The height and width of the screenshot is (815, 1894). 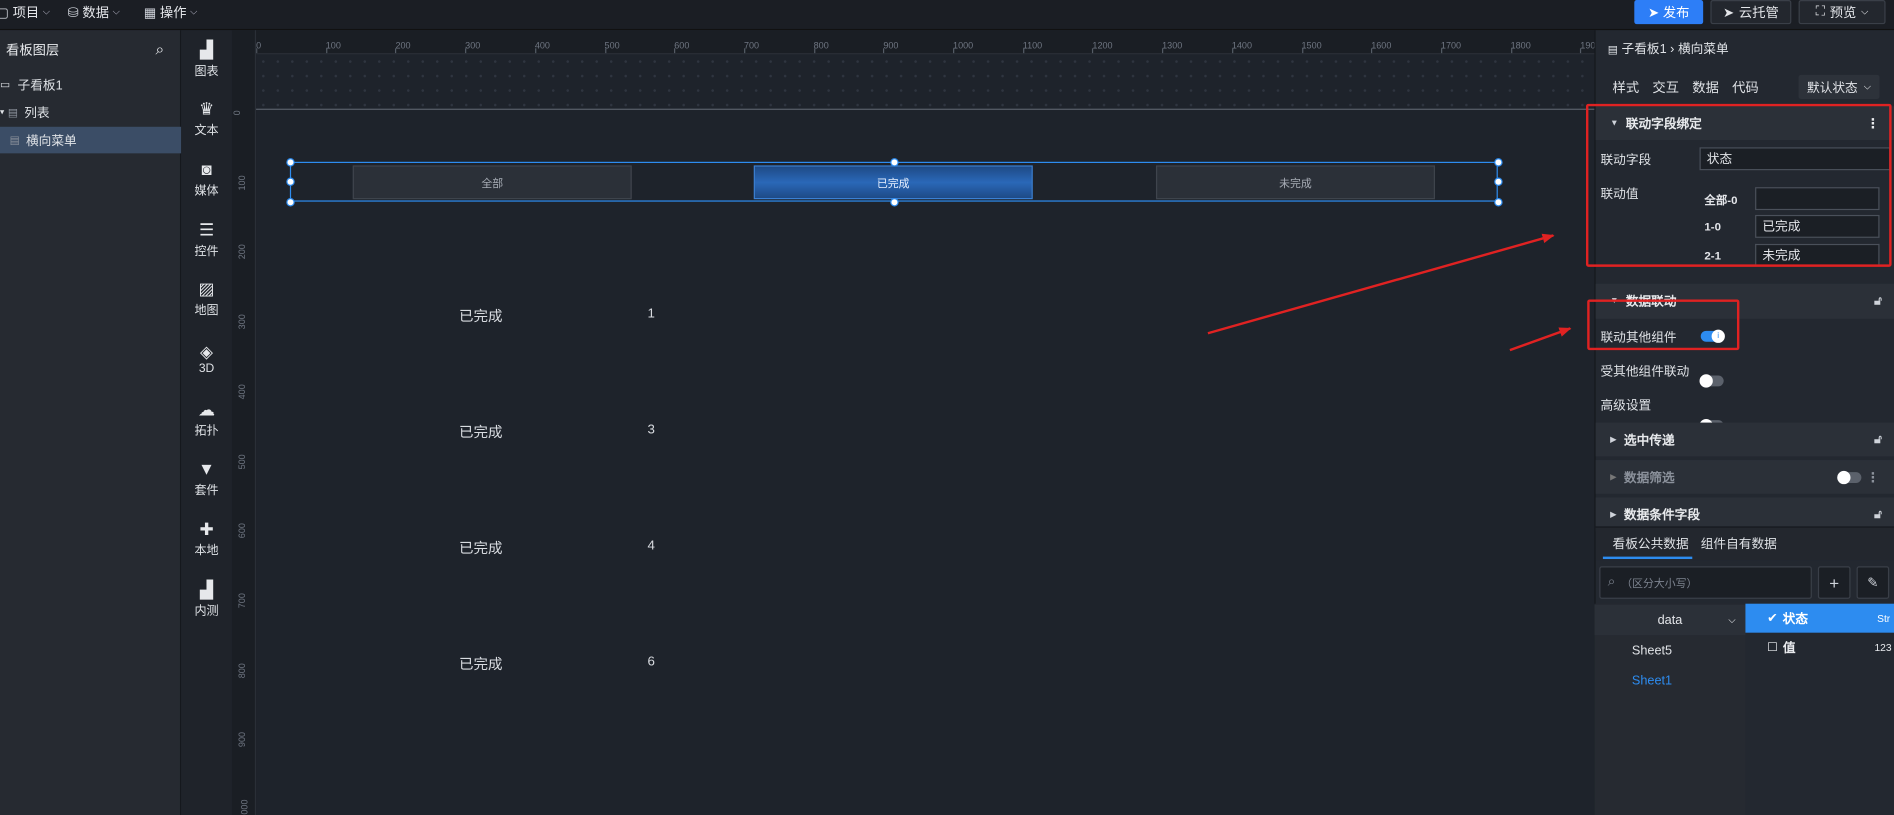 What do you see at coordinates (1819, 618) in the screenshot?
I see `field-row-status: ✔ 状态 Str` at bounding box center [1819, 618].